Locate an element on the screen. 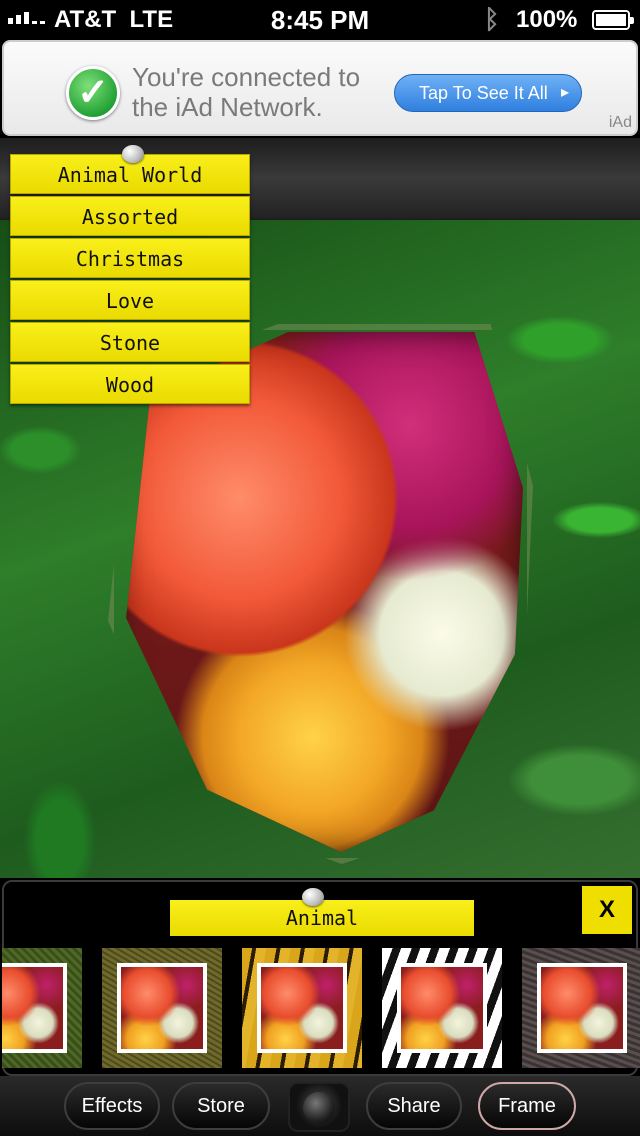 Image resolution: width=640 pixels, height=1136 pixels. chevron-right-icon: ▸ is located at coordinates (564, 92).